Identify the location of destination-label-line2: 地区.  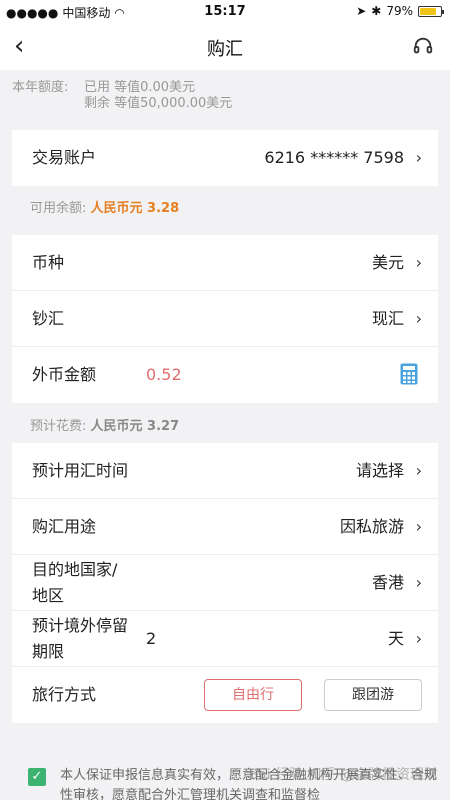
(48, 595).